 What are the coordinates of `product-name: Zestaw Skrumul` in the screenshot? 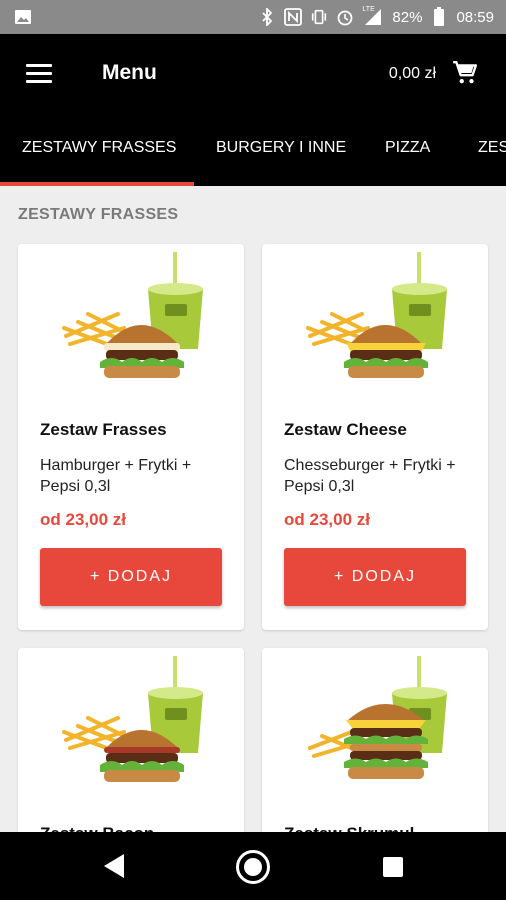 It's located at (349, 828).